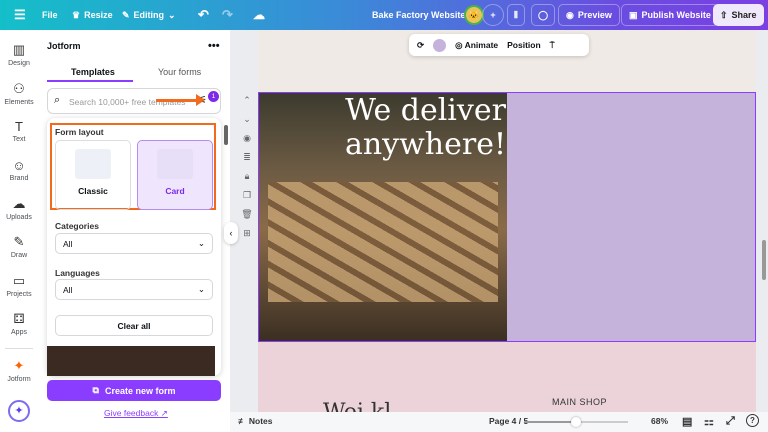 The image size is (768, 432). What do you see at coordinates (93, 164) in the screenshot?
I see `classic-thumbnail` at bounding box center [93, 164].